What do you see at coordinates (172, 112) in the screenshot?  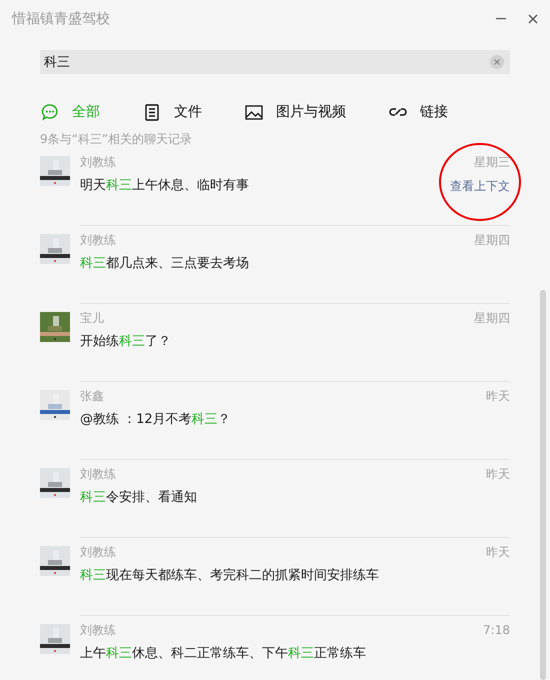 I see `filter-tab: 文件` at bounding box center [172, 112].